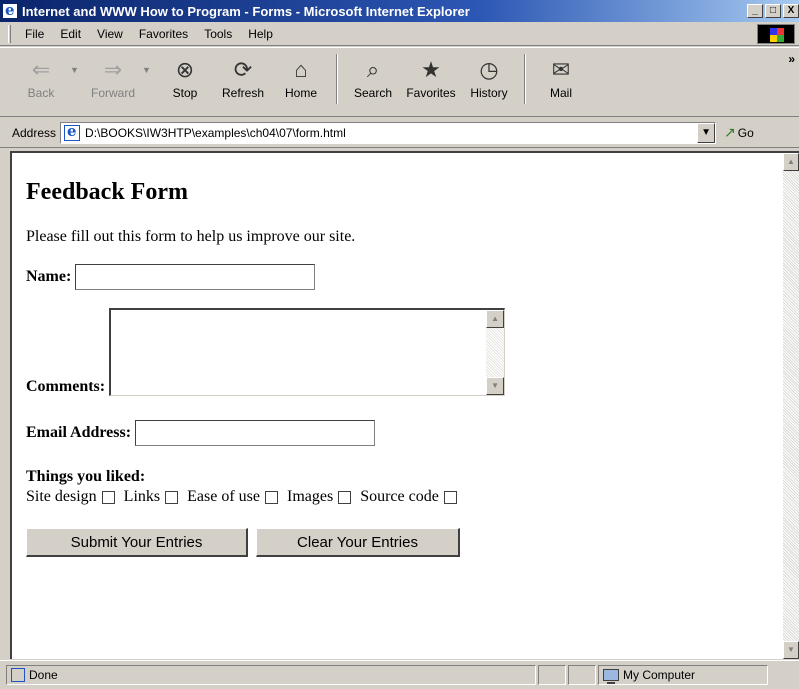 This screenshot has height=689, width=799. Describe the element at coordinates (243, 69) in the screenshot. I see `refresh-icon: ⟳` at that location.